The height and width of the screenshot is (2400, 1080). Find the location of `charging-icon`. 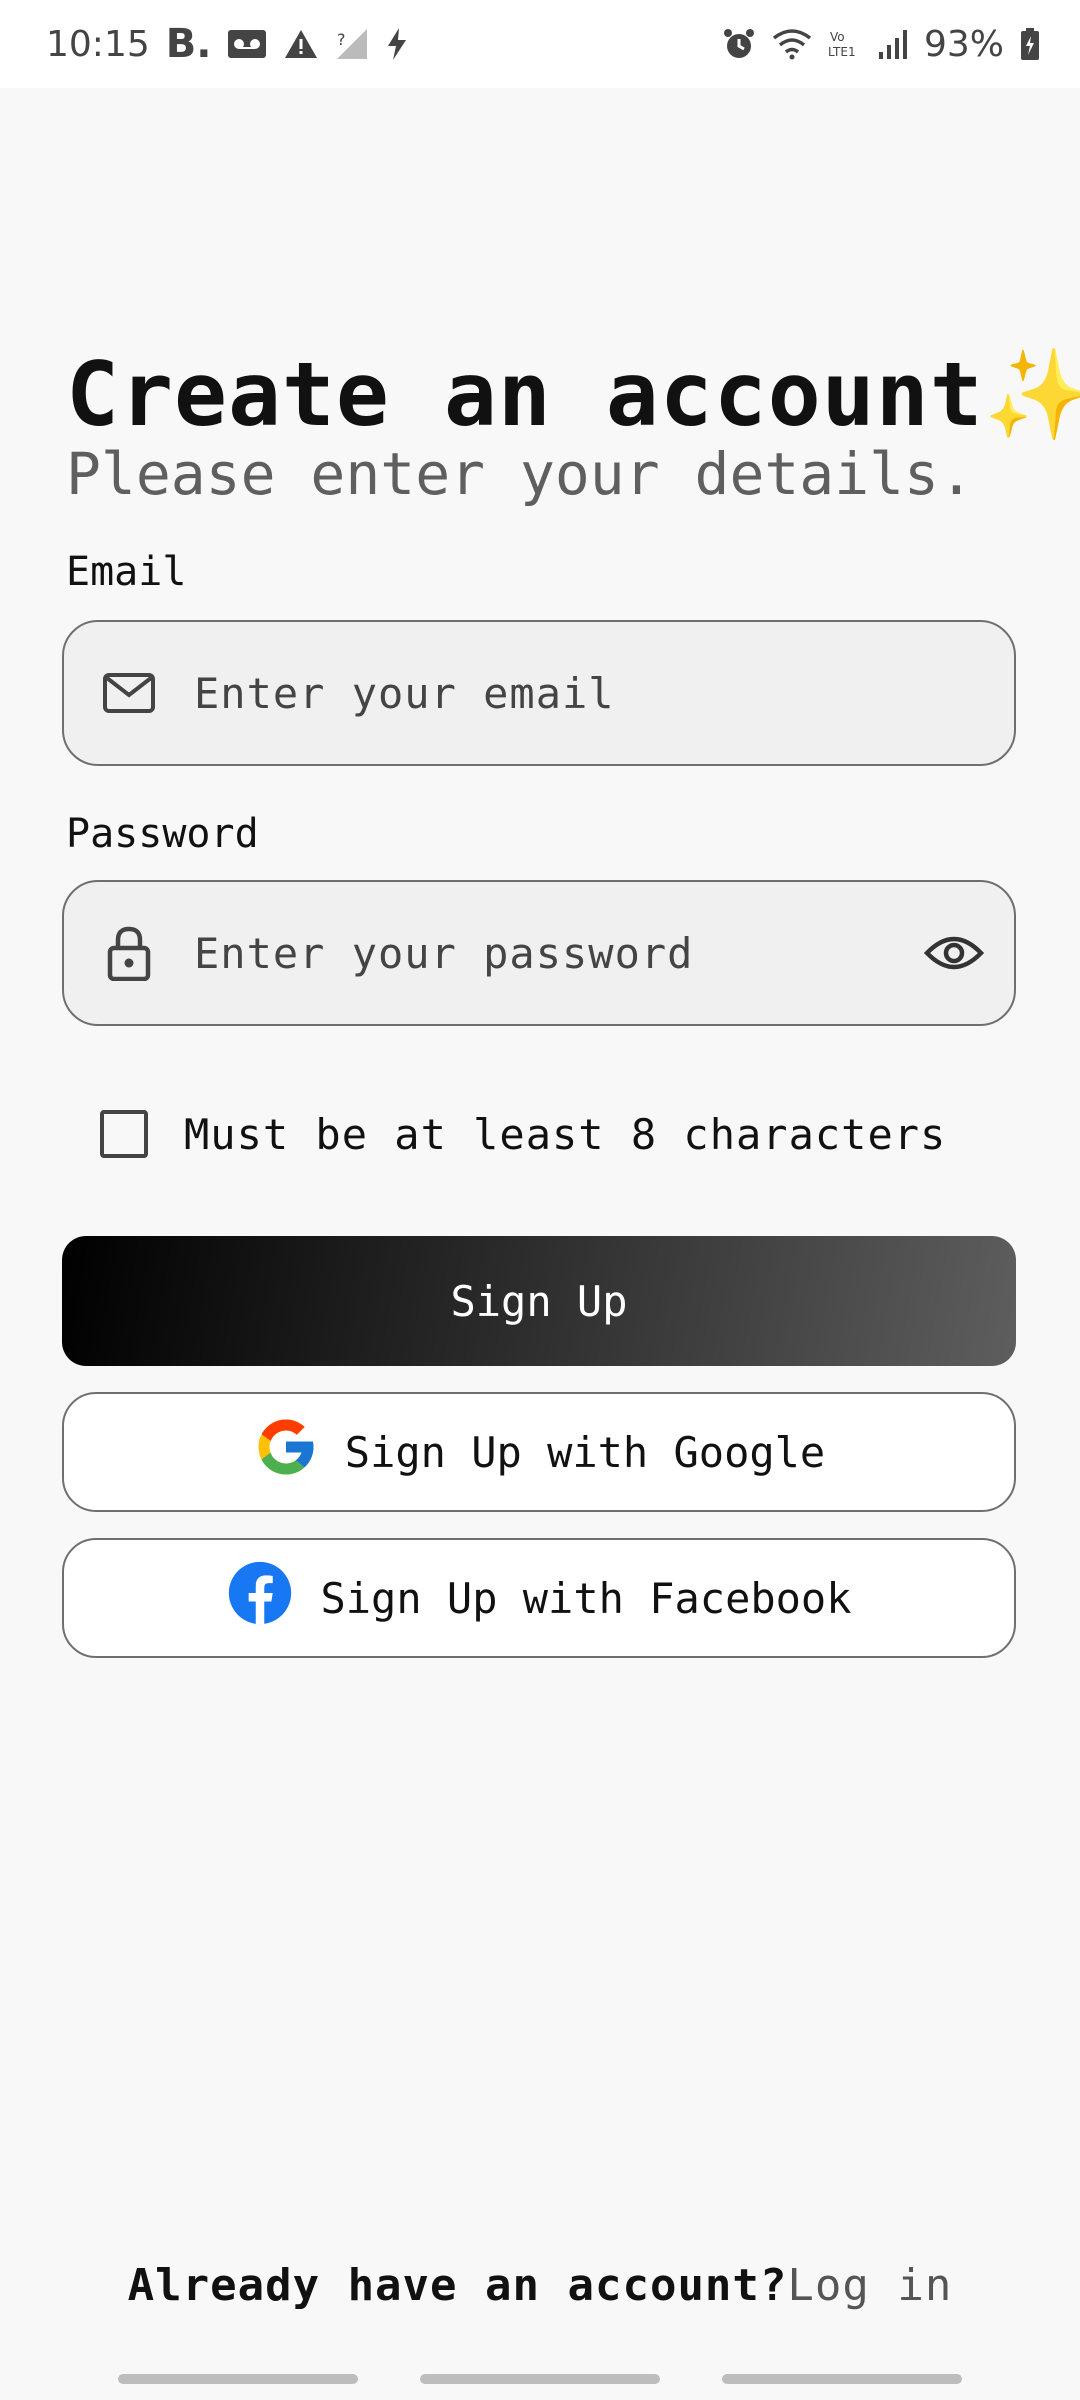

charging-icon is located at coordinates (397, 44).